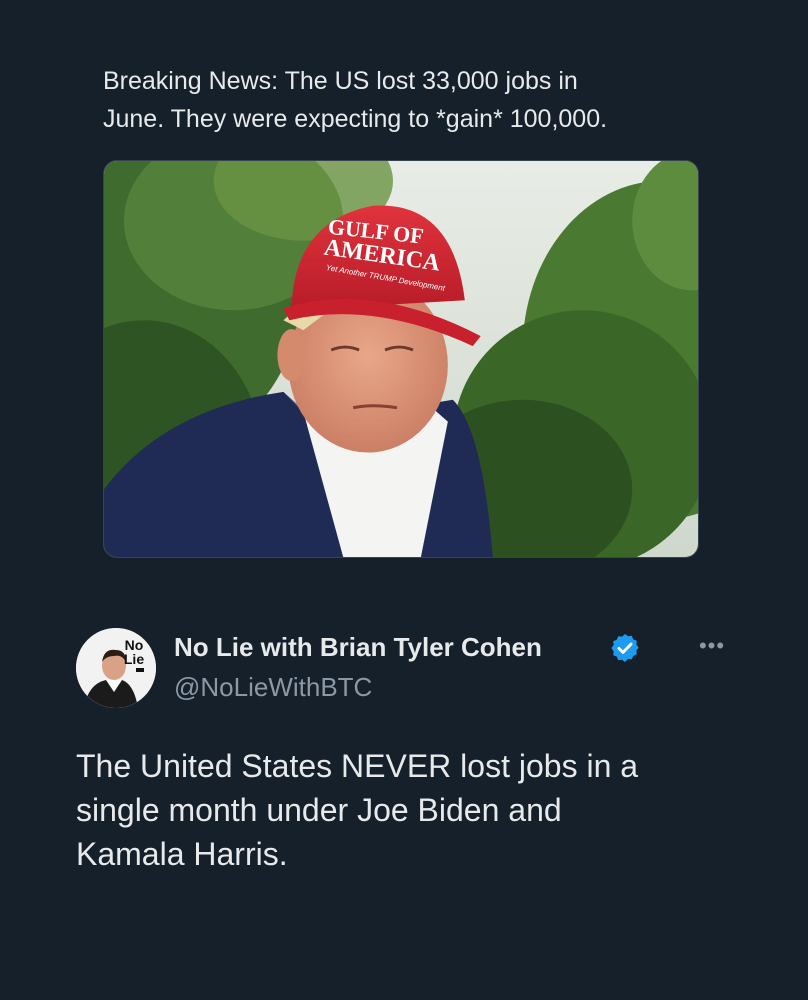  Describe the element at coordinates (134, 659) in the screenshot. I see `avatar-logo-bottom: Lie` at that location.